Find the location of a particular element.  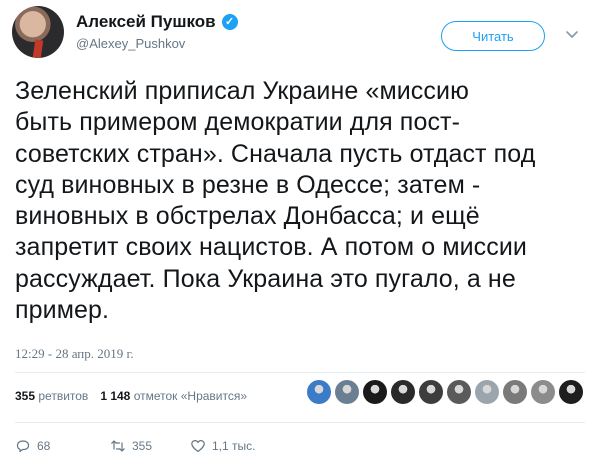

tweet-actions: 68 355 1,1 тыс. is located at coordinates (135, 446).